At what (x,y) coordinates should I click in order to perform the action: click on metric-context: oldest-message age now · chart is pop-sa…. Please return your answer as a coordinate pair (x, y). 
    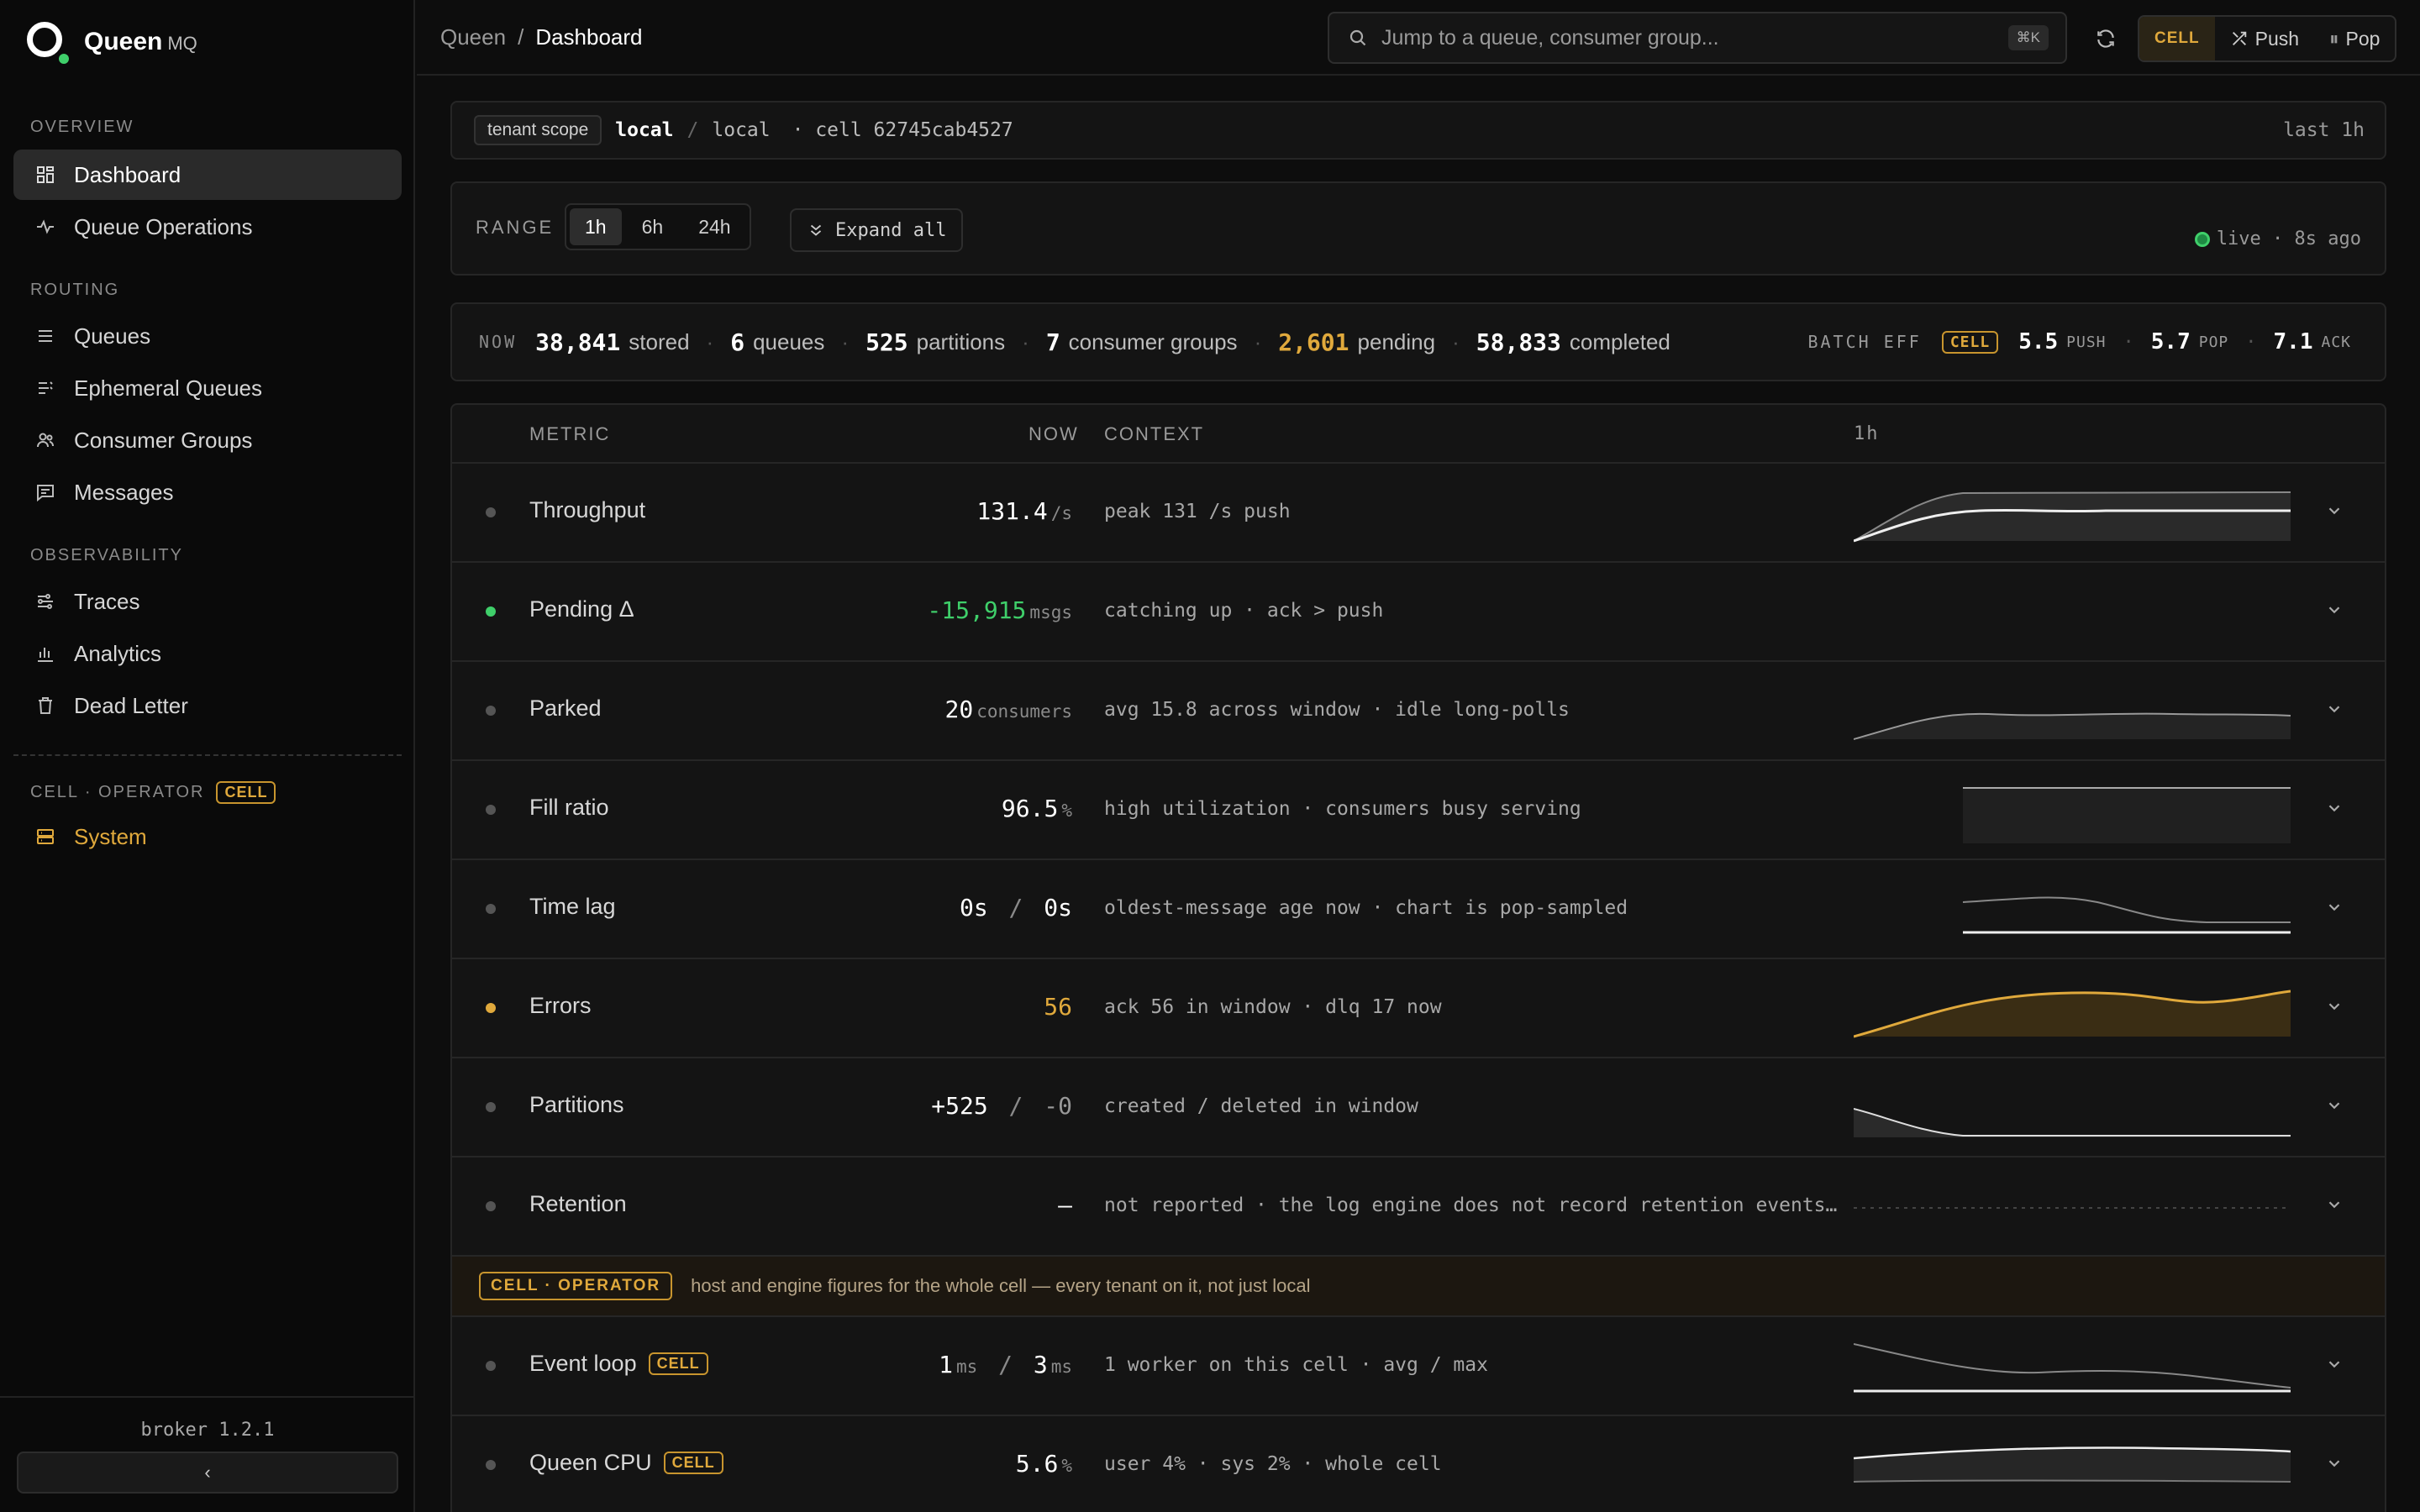
    Looking at the image, I should click on (1366, 908).